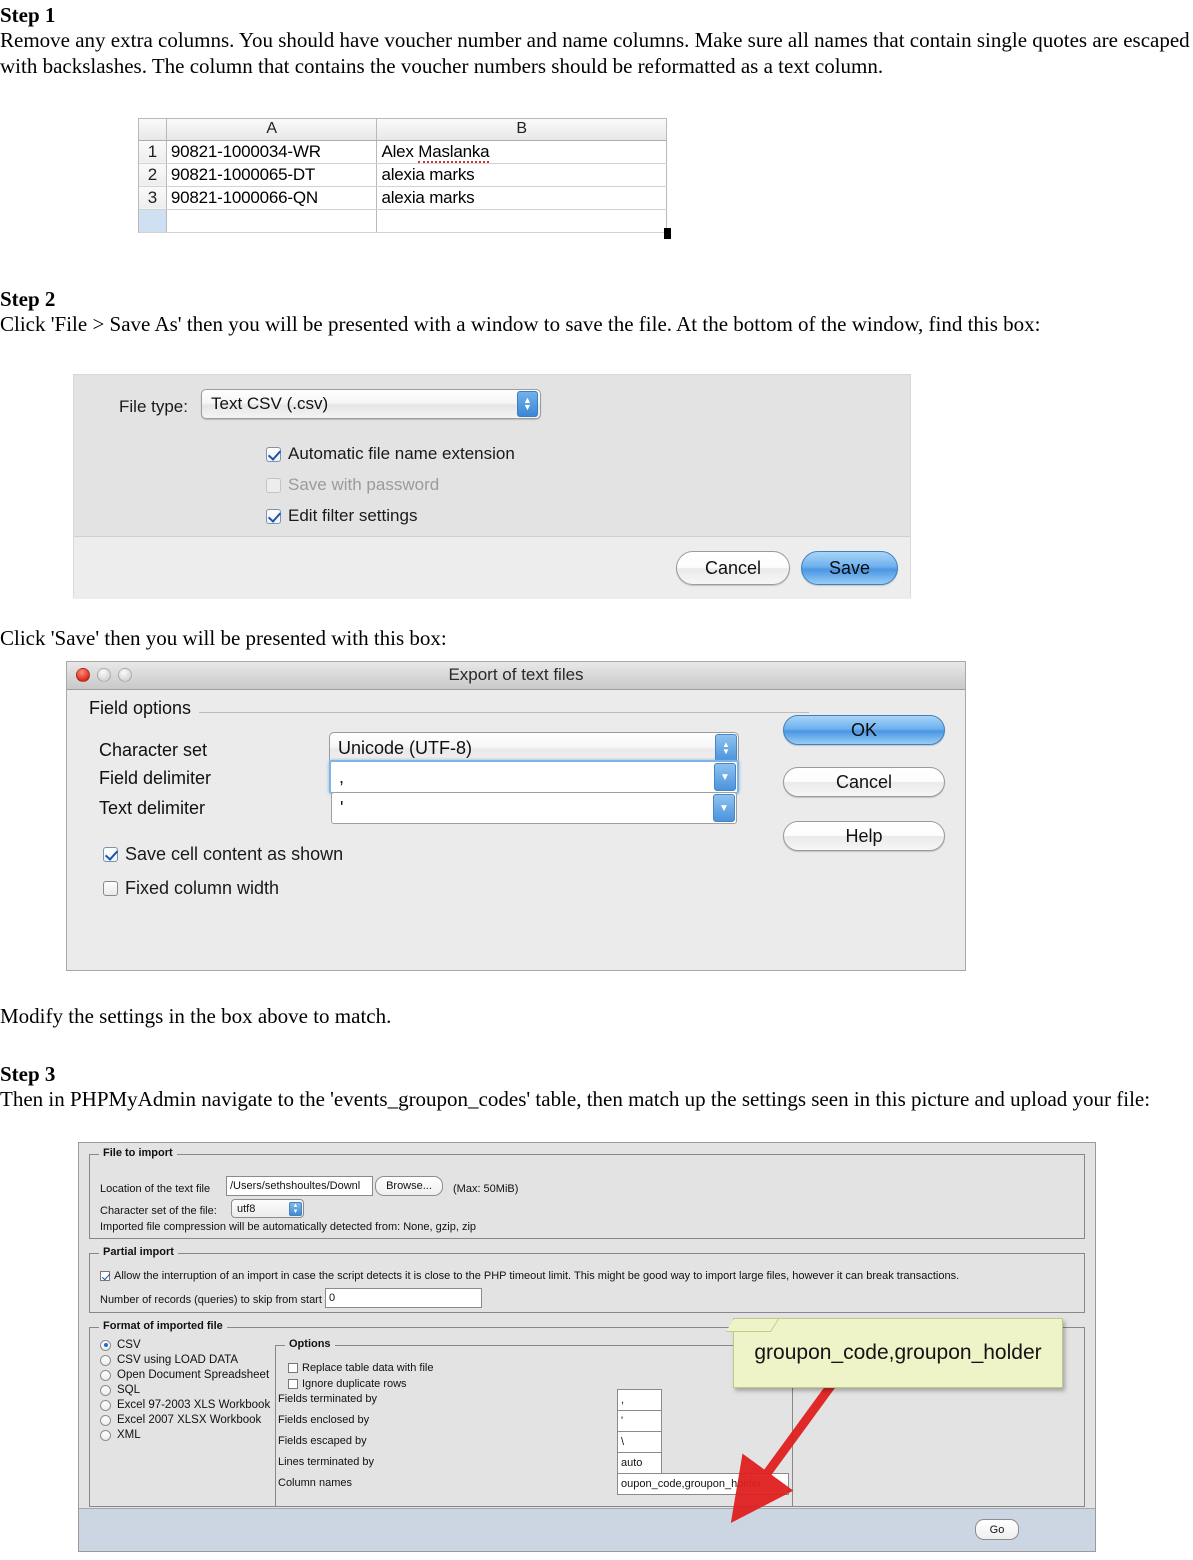 The image size is (1193, 1560). Describe the element at coordinates (342, 807) in the screenshot. I see `text-delimiter-value: '` at that location.